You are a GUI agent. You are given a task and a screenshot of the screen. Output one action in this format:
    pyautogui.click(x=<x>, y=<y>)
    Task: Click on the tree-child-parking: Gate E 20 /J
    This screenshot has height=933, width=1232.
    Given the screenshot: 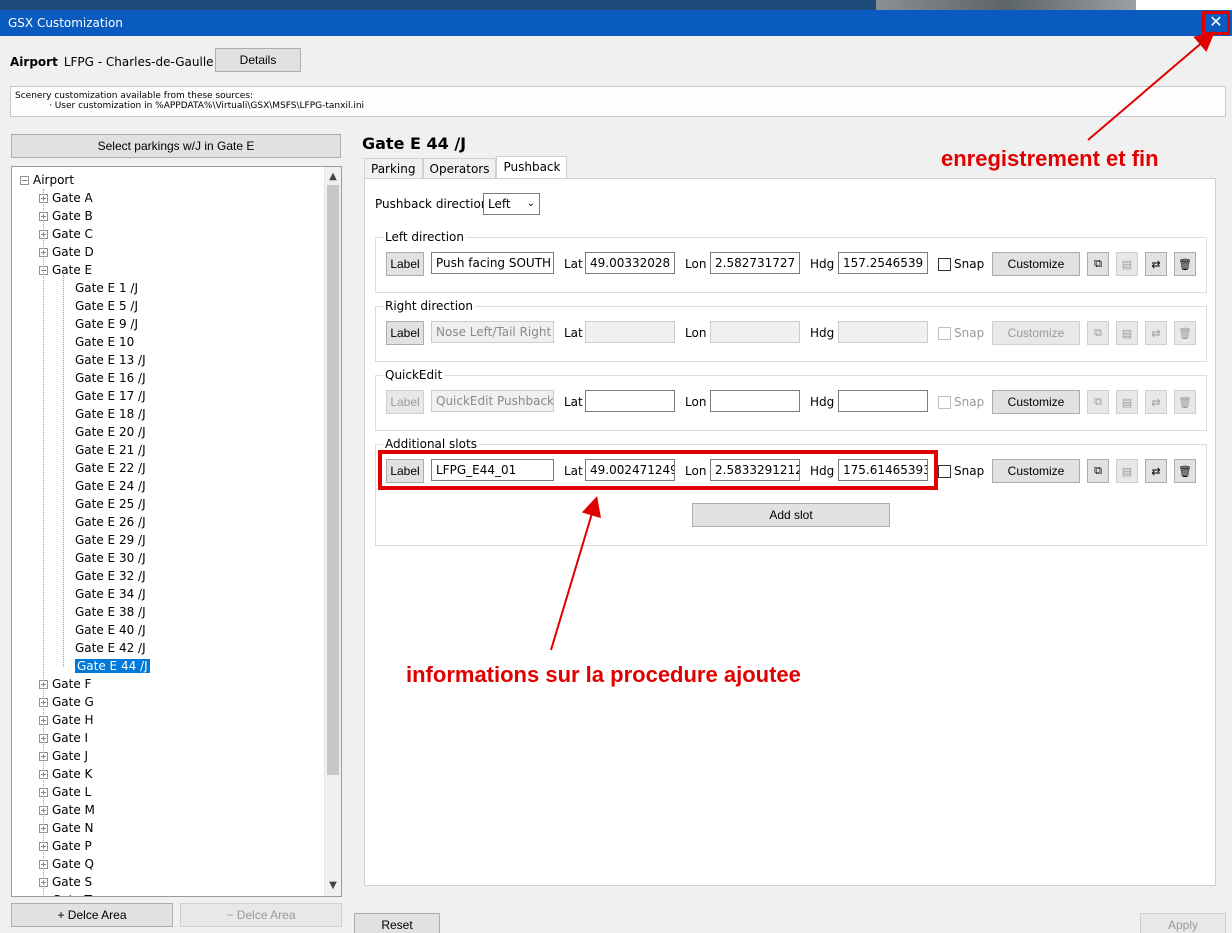 What is the action you would take?
    pyautogui.click(x=110, y=432)
    